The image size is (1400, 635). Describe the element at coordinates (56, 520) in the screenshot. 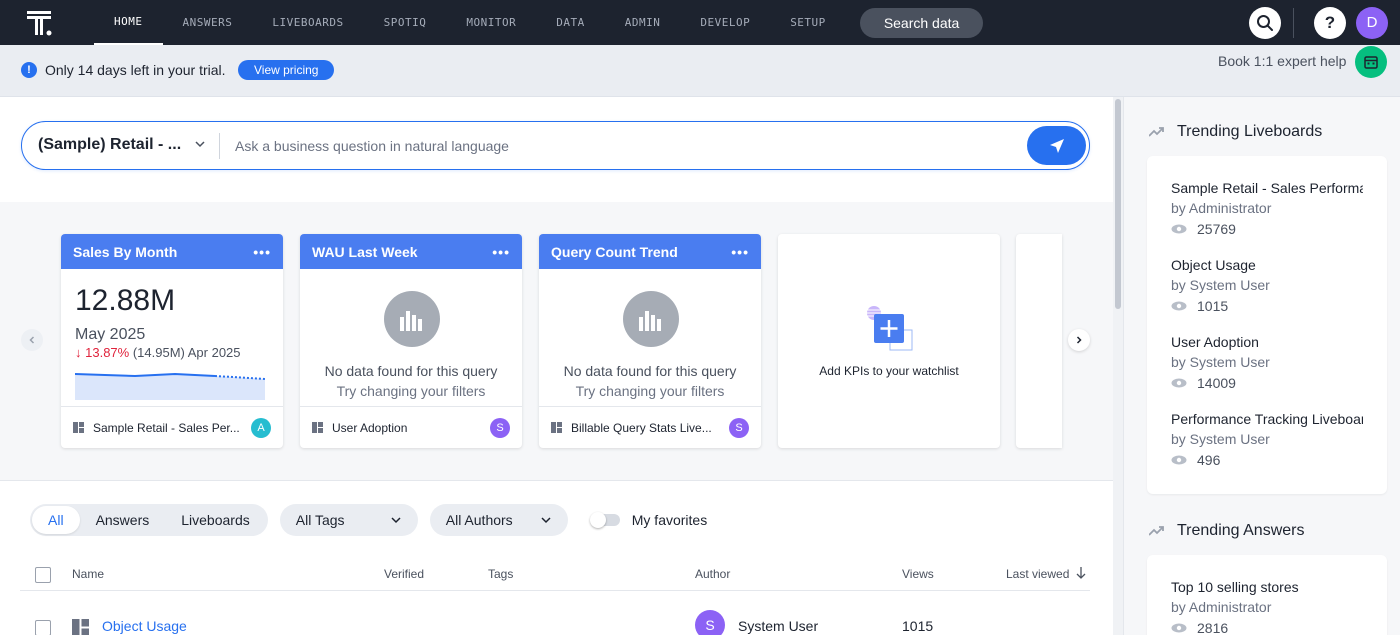

I see `filter-all: All` at that location.